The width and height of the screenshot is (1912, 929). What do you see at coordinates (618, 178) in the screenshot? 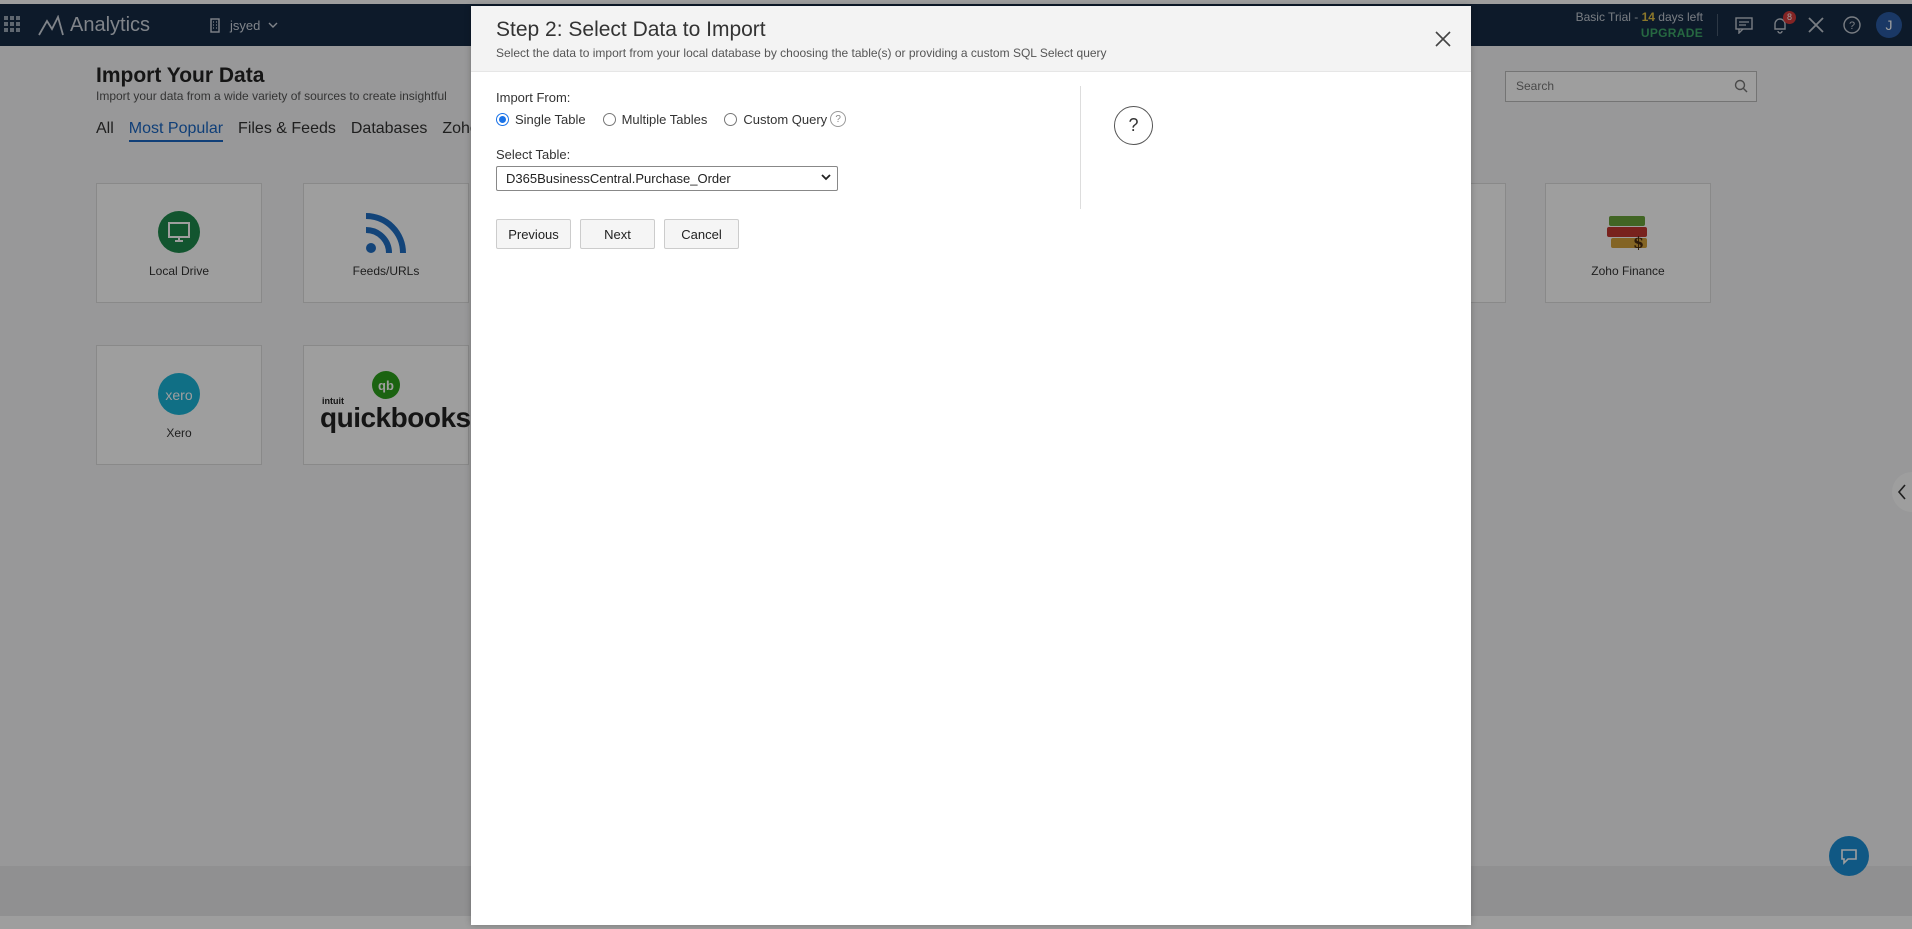
I see `selected-table-value: D365BusinessCentral.Purchase_Order` at bounding box center [618, 178].